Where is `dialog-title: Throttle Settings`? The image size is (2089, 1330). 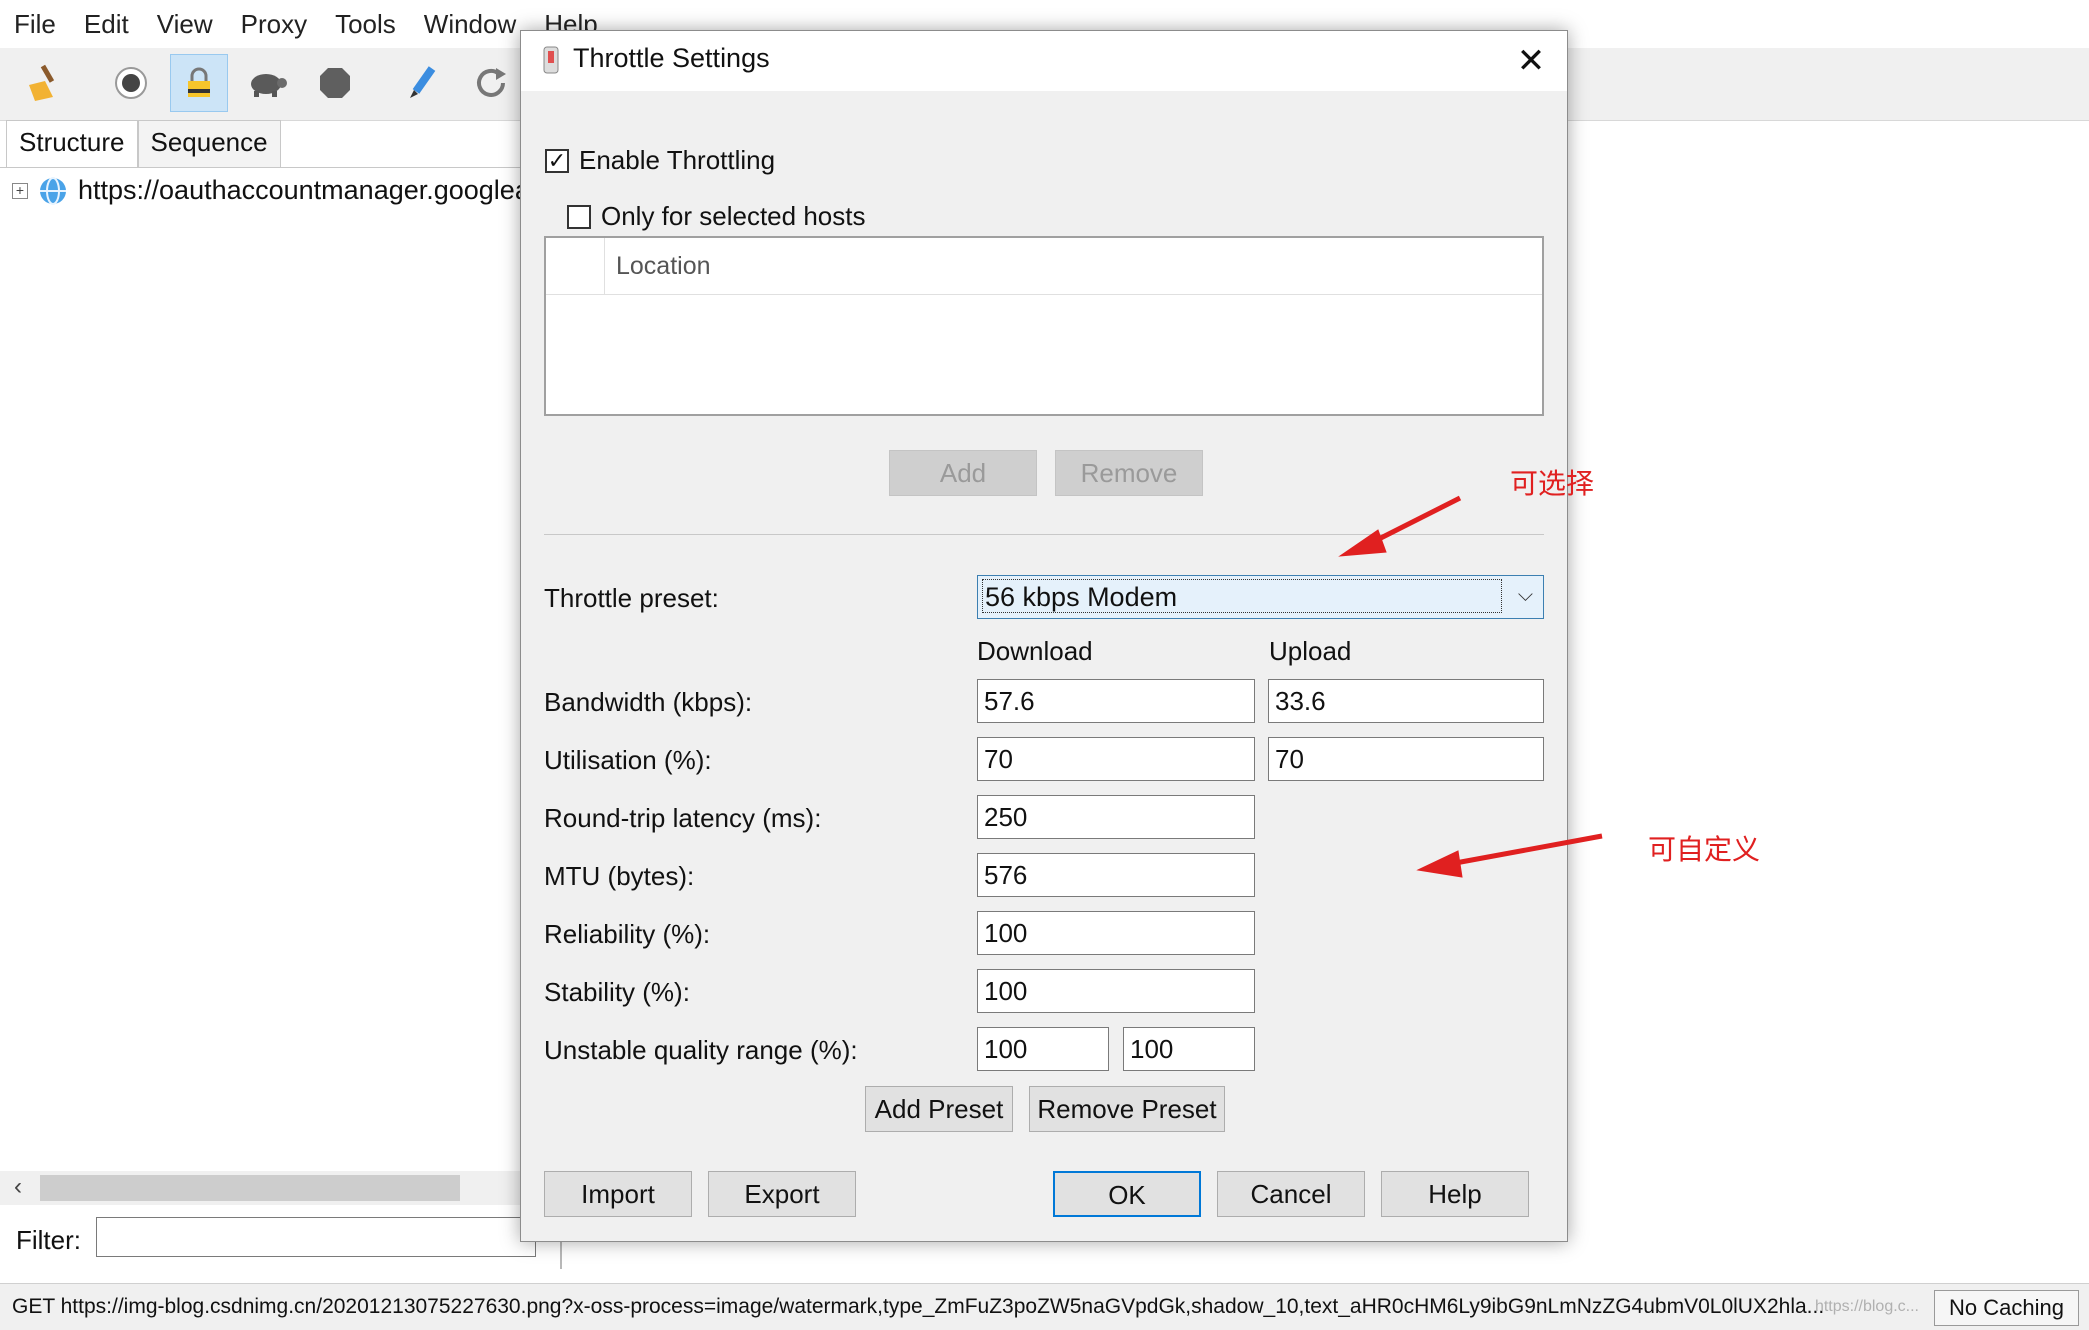
dialog-title: Throttle Settings is located at coordinates (671, 58).